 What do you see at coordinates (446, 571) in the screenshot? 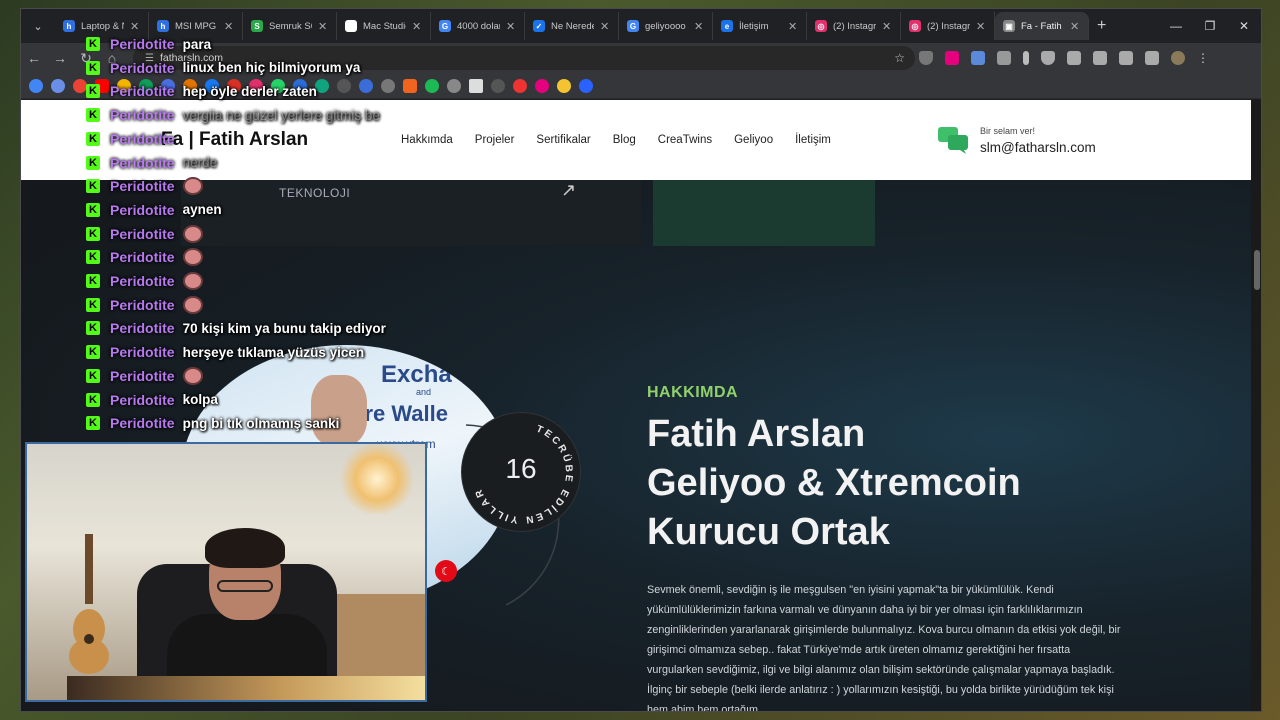
I see `turkey-flag-icon: ☾` at bounding box center [446, 571].